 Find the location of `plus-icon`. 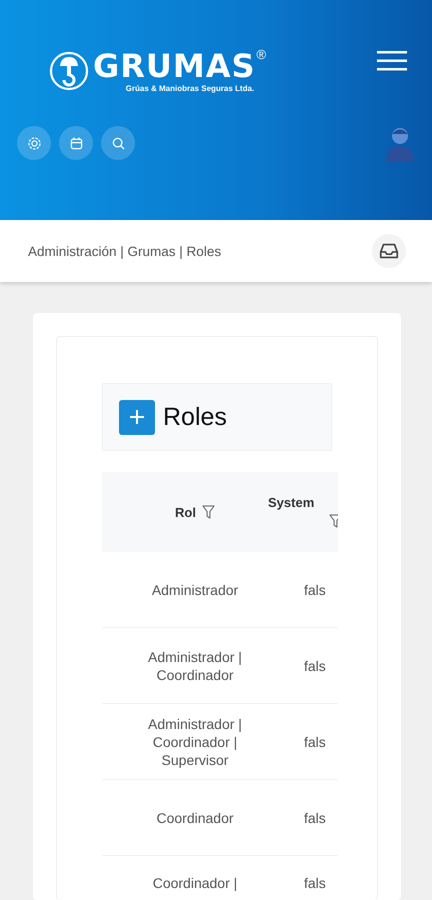

plus-icon is located at coordinates (137, 417).